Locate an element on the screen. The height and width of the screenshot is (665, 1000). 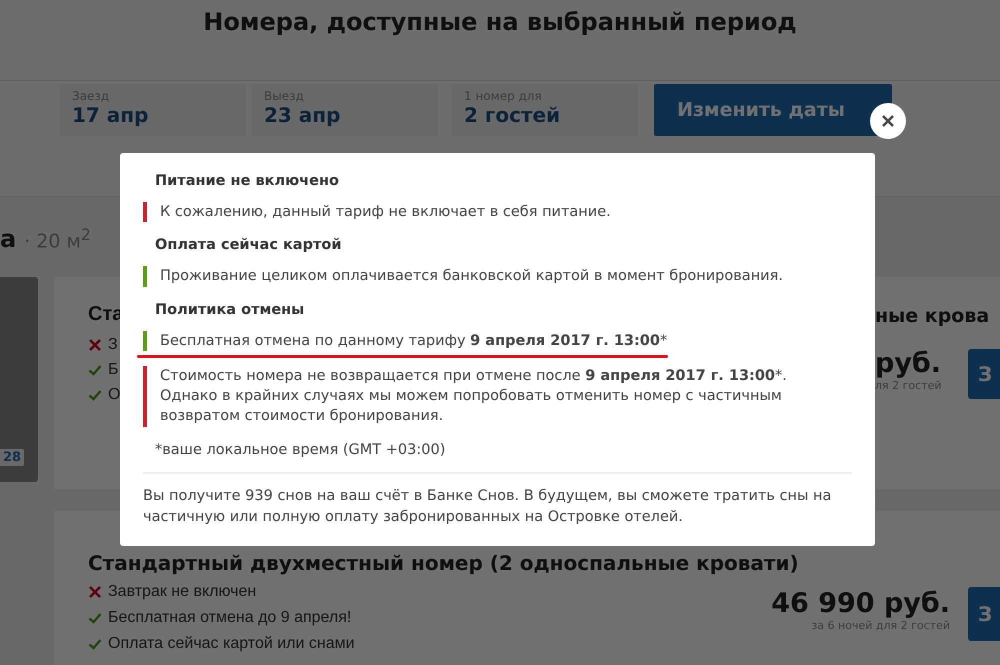
note-text: К сожалению, данный тариф не включает в себя питание. is located at coordinates (385, 212).